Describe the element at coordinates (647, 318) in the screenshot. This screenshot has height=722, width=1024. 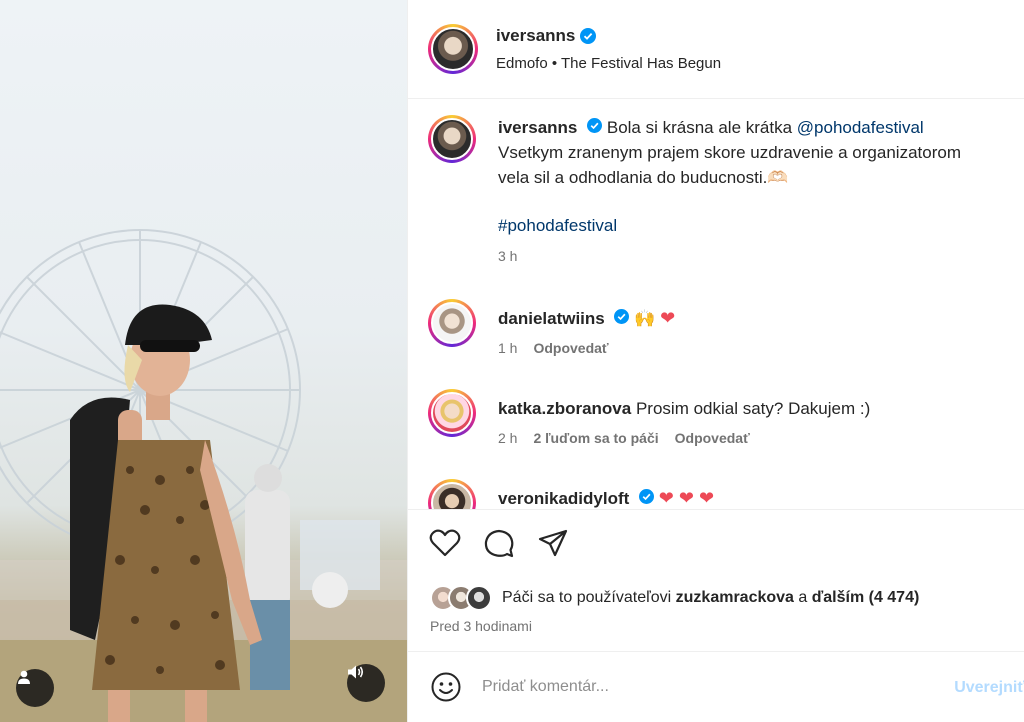
I see `comment-text: 🙌` at that location.